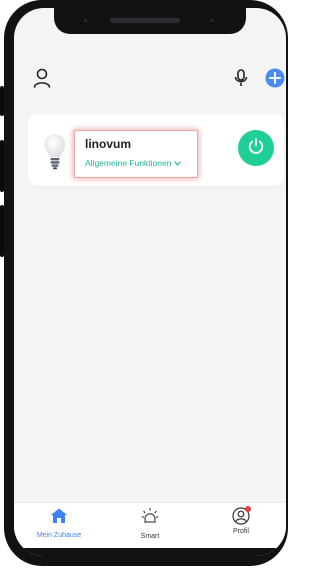 The width and height of the screenshot is (320, 569). What do you see at coordinates (136, 154) in the screenshot?
I see `device-info-highlight: linovum Allgemeine Funktionen` at bounding box center [136, 154].